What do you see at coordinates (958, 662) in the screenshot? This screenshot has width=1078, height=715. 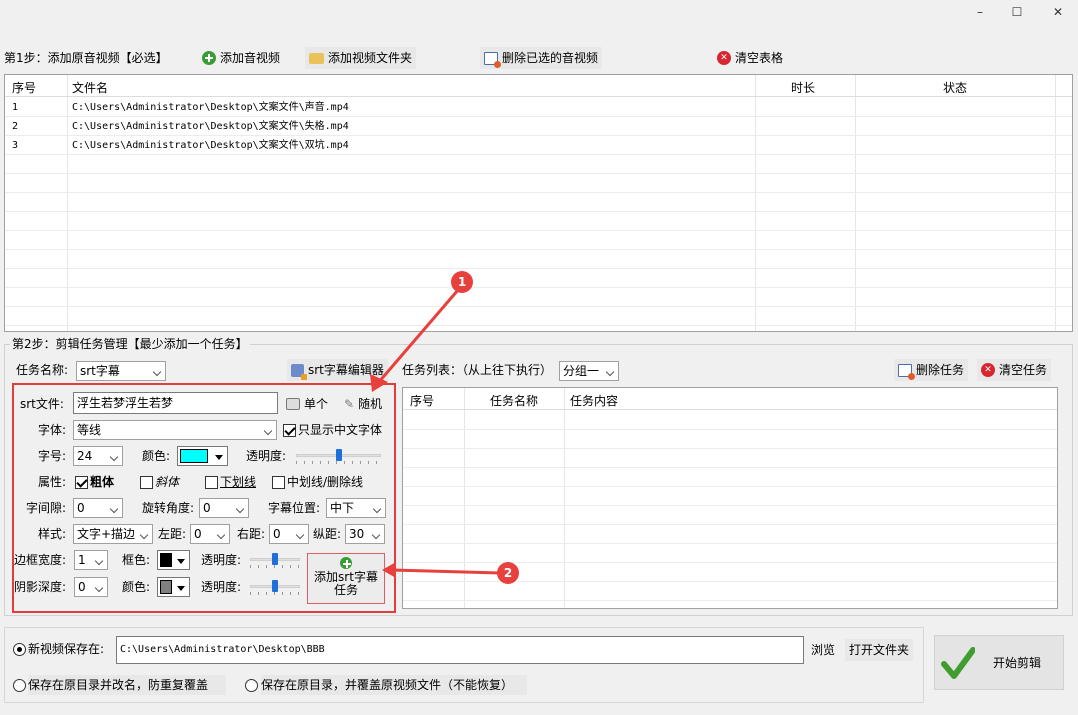 I see `checkmark-icon` at bounding box center [958, 662].